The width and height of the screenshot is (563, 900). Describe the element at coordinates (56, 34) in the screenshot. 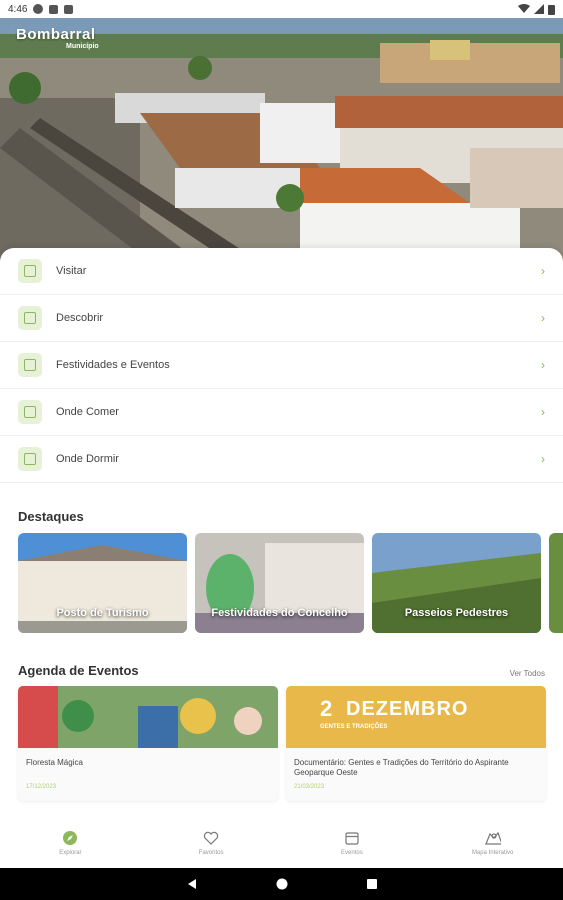

I see `bombarral-logo: Bombarral` at that location.